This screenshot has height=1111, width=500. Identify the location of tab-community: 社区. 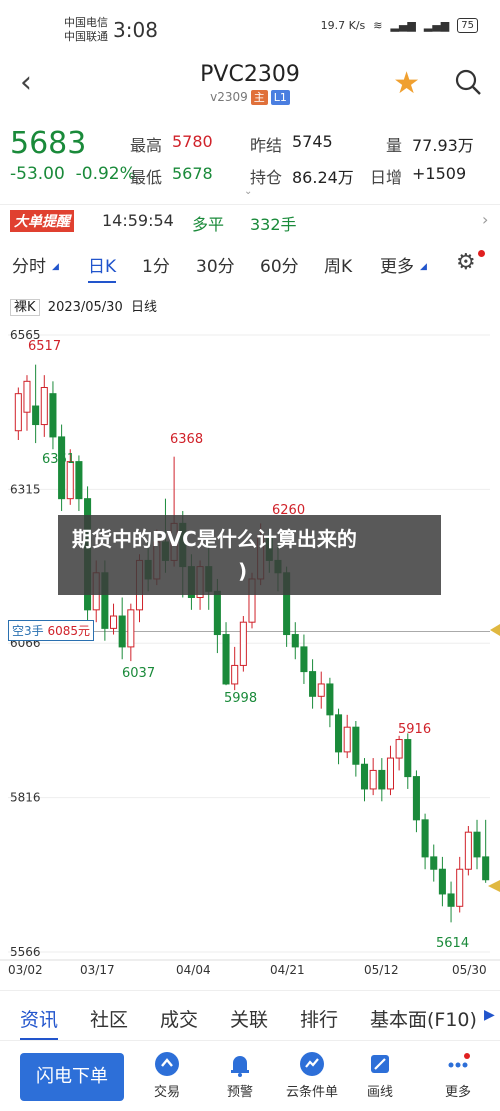
(109, 1018).